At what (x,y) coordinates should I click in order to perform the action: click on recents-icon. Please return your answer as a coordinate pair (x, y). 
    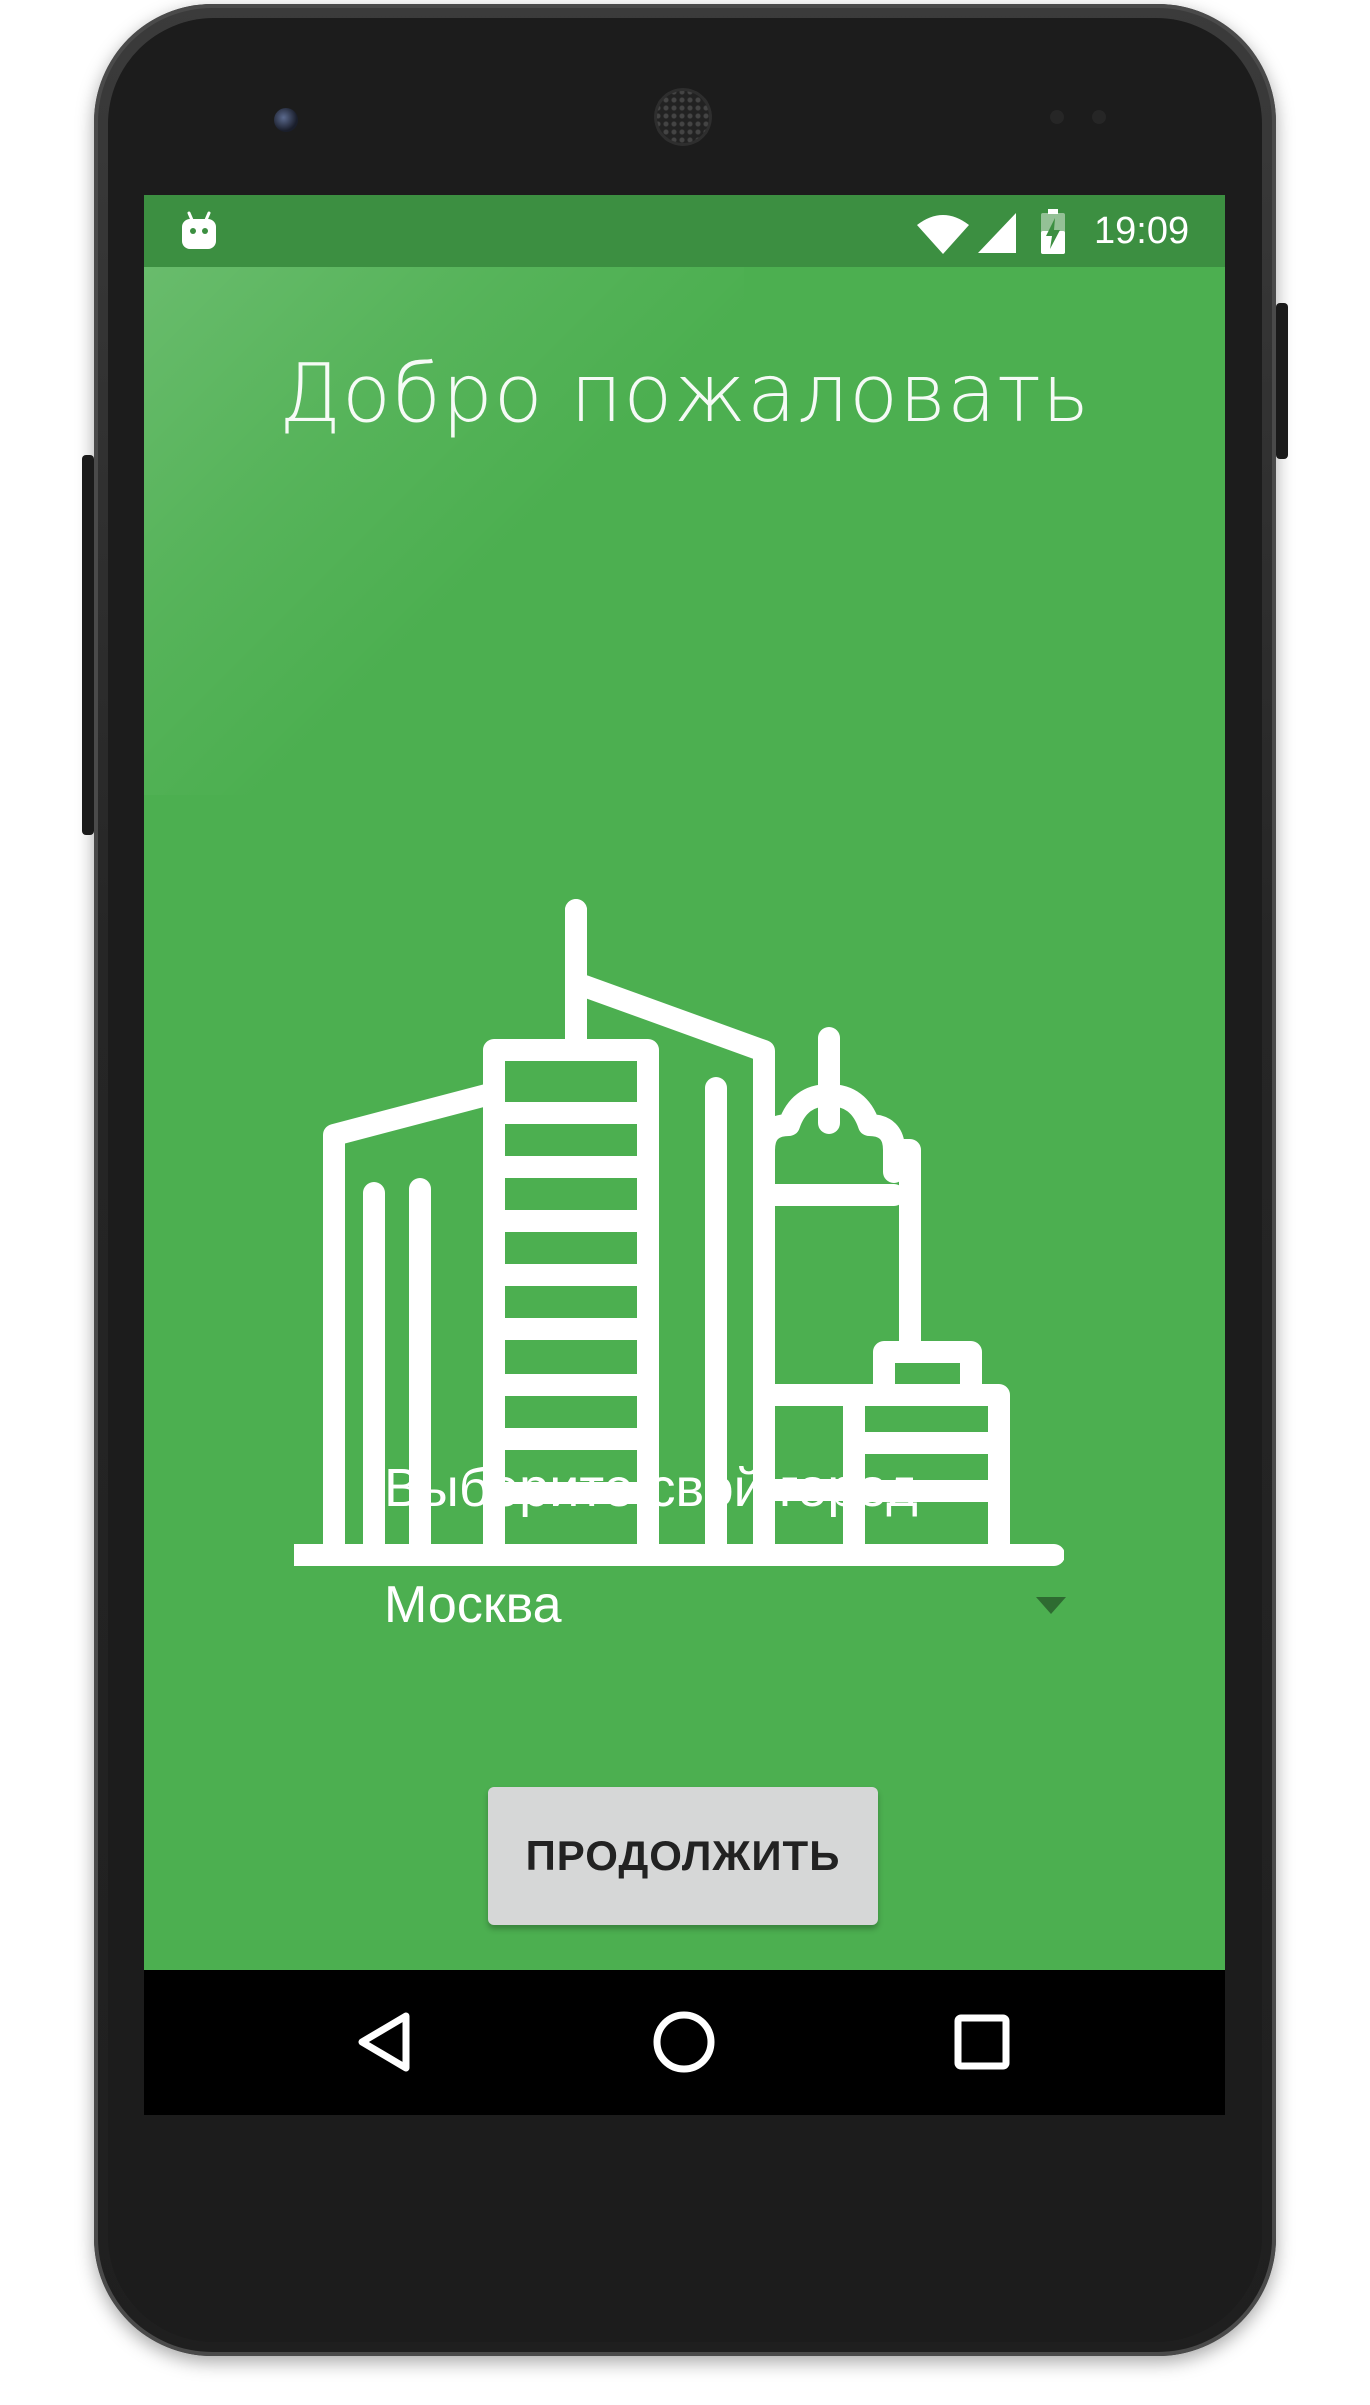
    Looking at the image, I should click on (982, 2042).